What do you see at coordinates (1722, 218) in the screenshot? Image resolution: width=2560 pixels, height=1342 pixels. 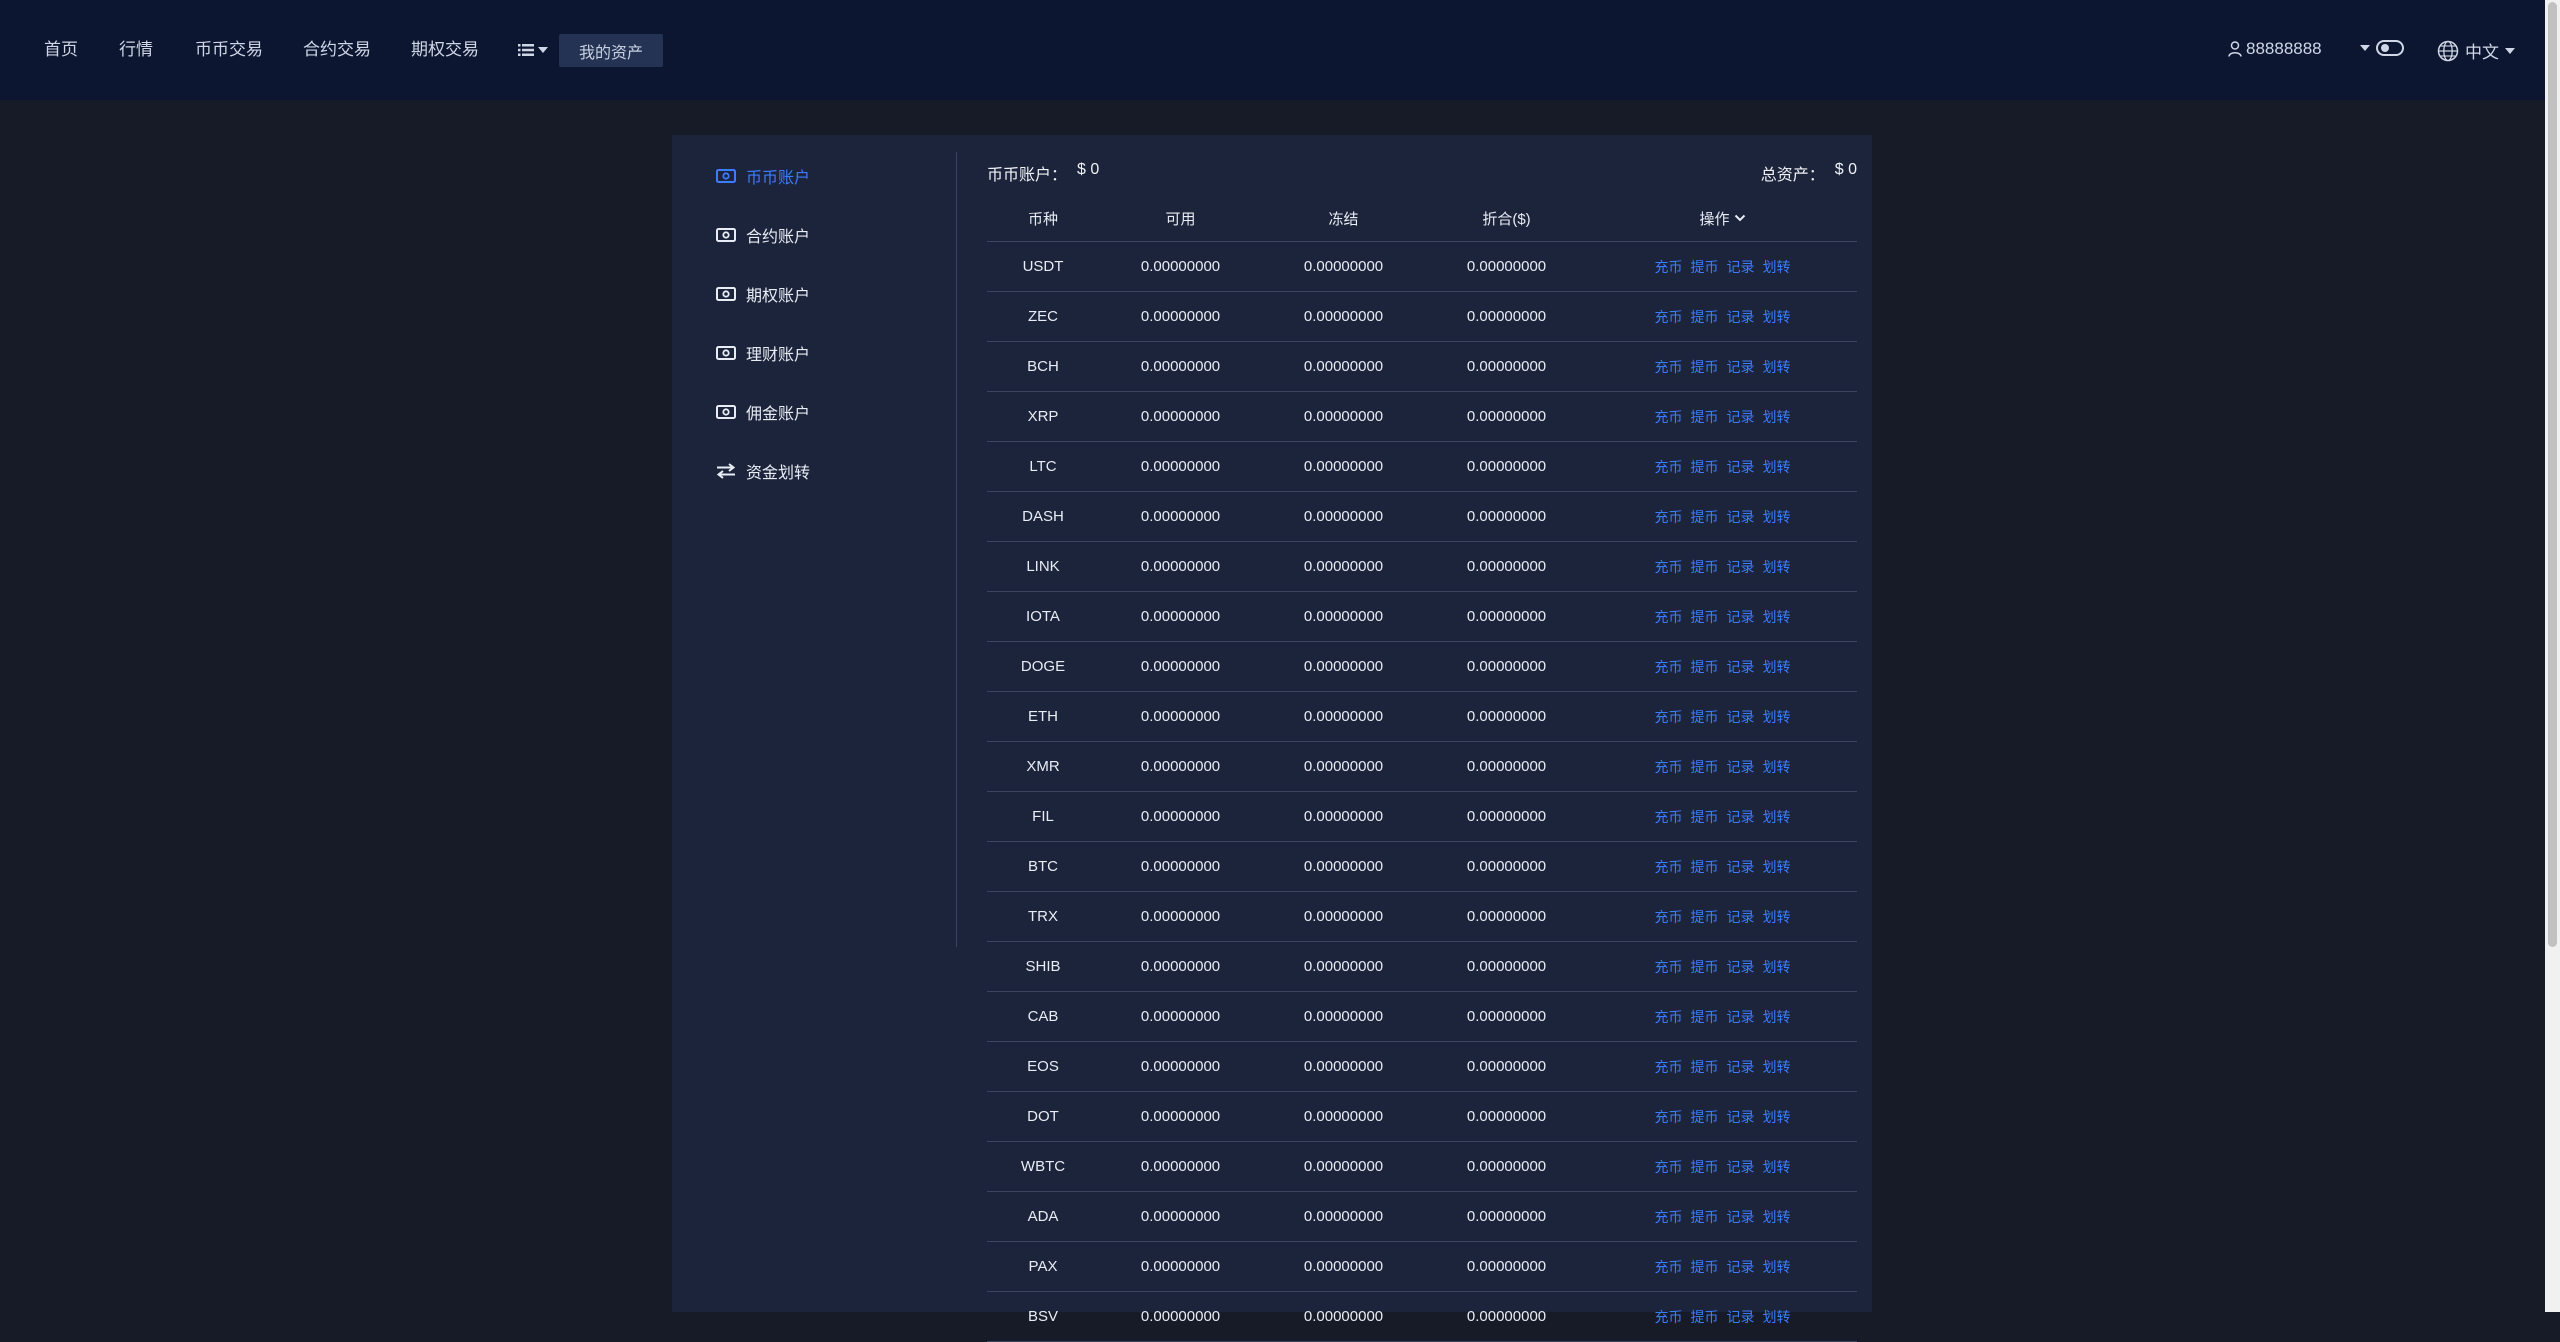 I see `column-header-actions: 操作` at bounding box center [1722, 218].